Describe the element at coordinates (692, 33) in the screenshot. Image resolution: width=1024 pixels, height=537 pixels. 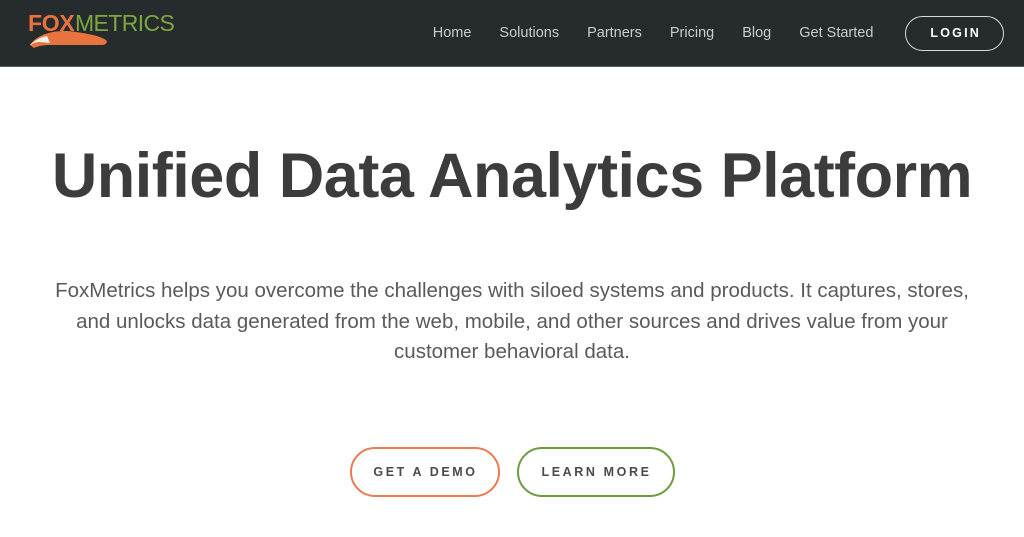
I see `nav-item-pricing: Pricing` at that location.